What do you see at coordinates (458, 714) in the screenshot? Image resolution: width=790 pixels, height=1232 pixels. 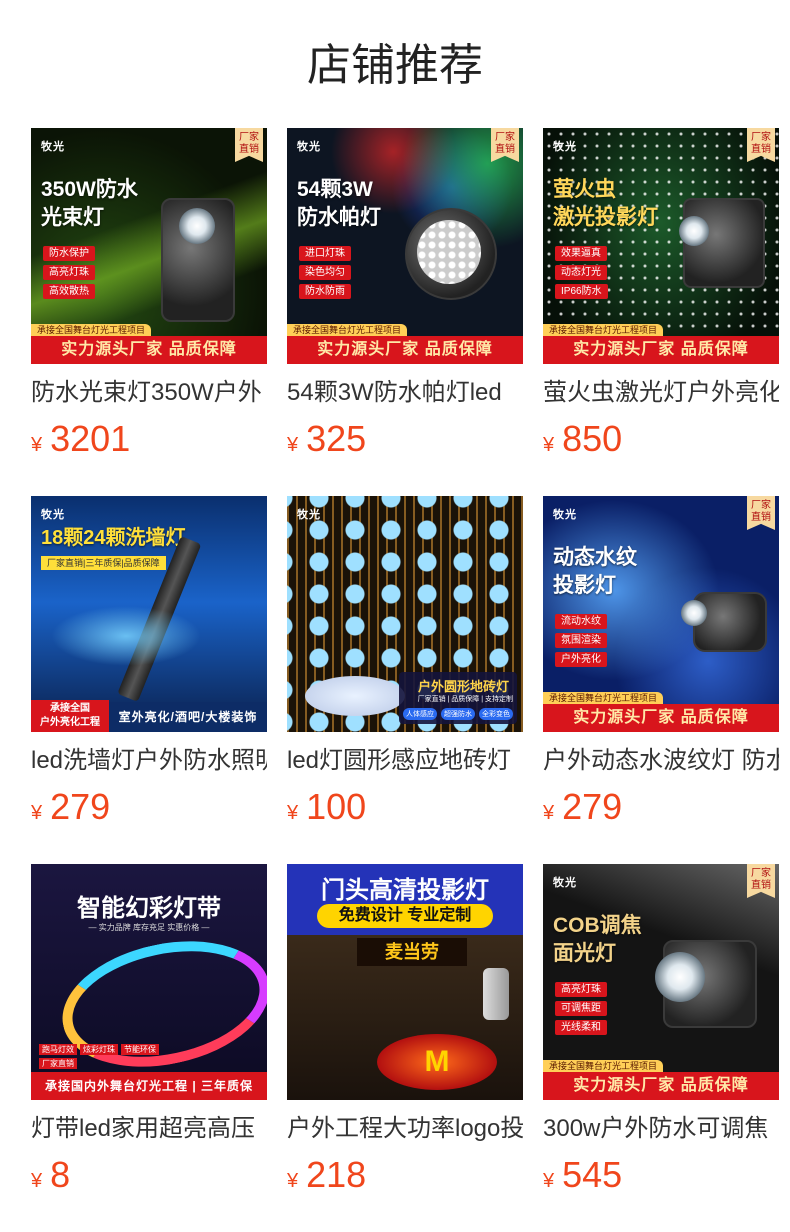 I see `feature-pill: 超强防水` at bounding box center [458, 714].